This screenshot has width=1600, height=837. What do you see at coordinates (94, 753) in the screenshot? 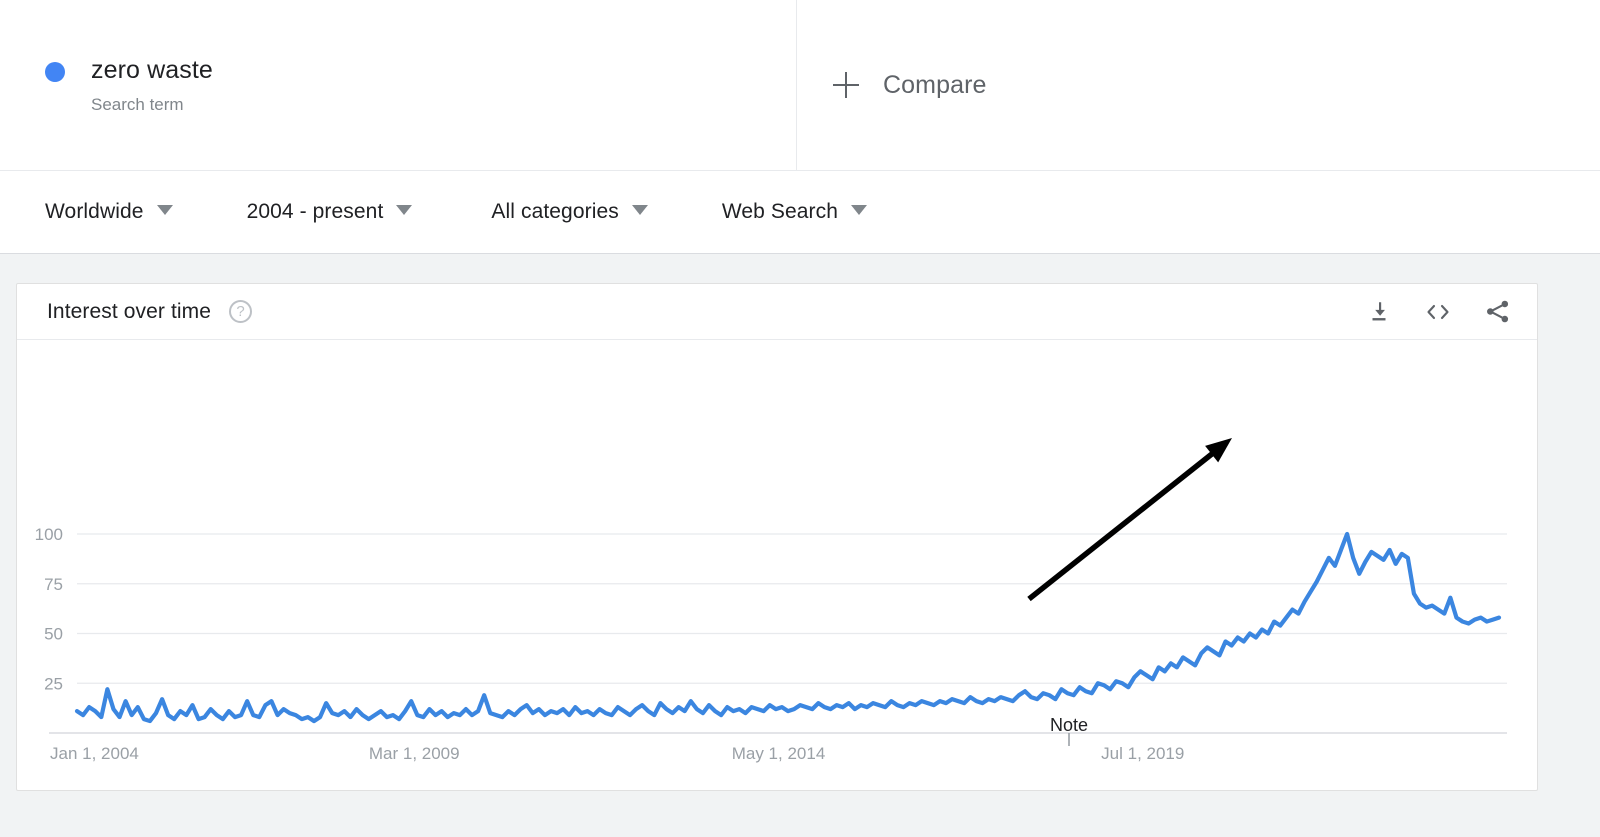
I see `x-axis-tick-label: Jan 1, 2004` at bounding box center [94, 753].